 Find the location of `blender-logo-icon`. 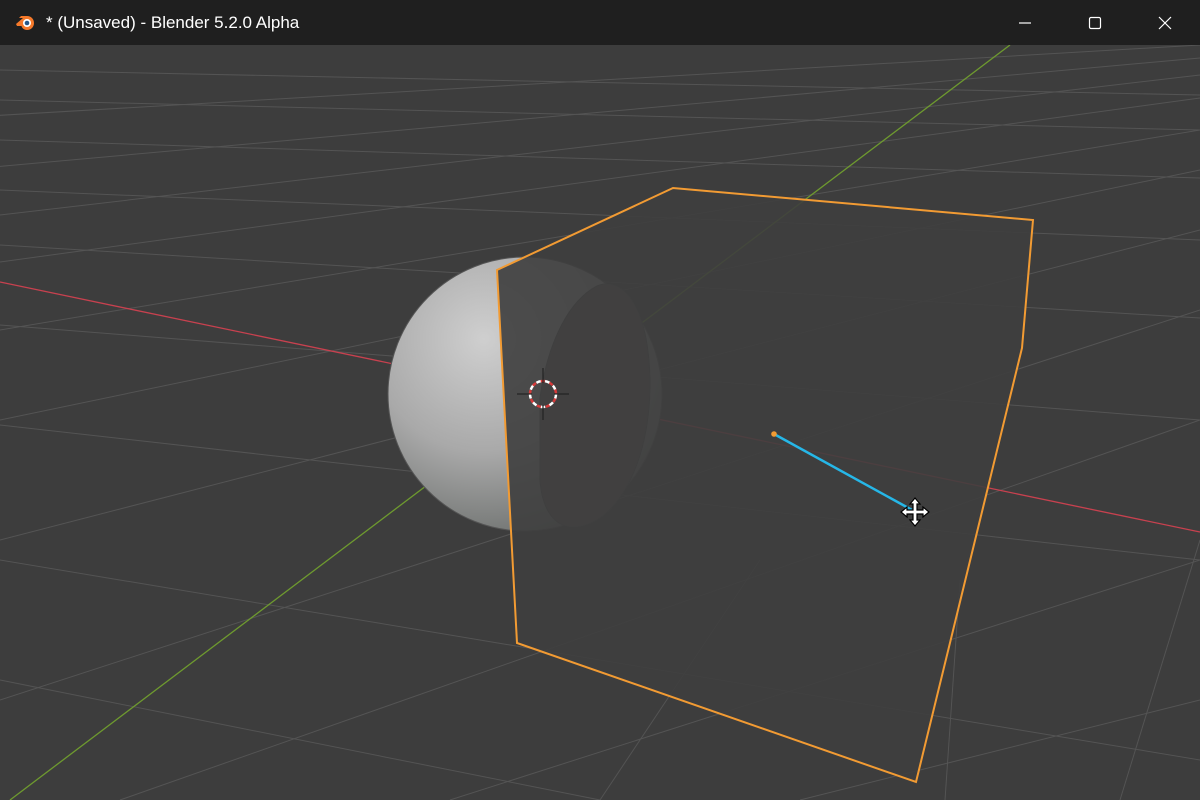

blender-logo-icon is located at coordinates (25, 23).